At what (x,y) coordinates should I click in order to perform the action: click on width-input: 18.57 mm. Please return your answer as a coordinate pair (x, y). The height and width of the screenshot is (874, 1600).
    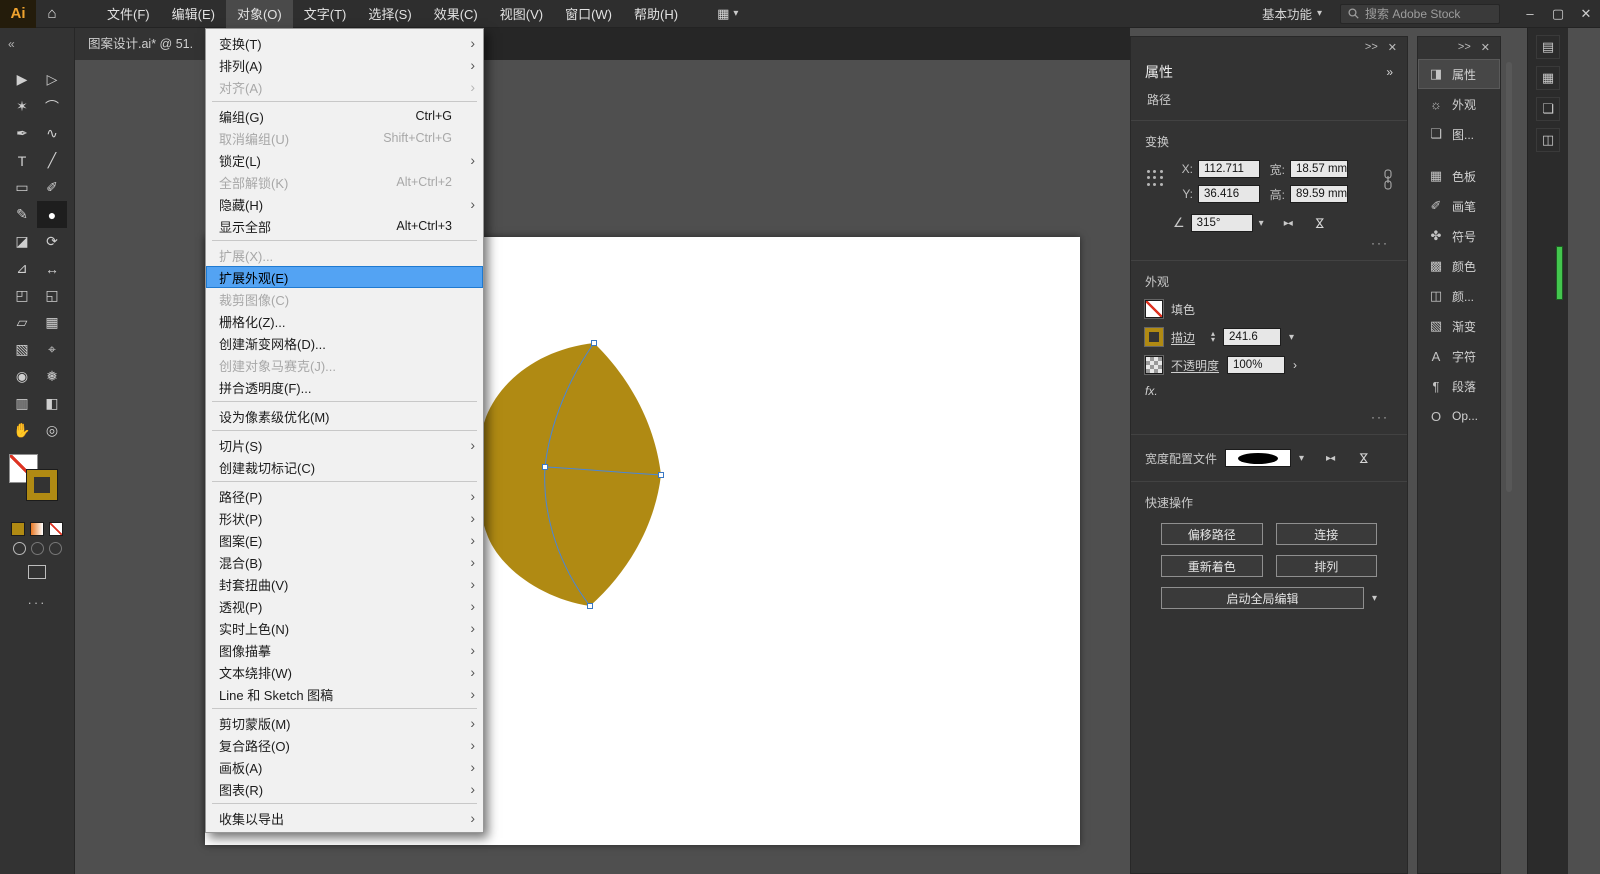
    Looking at the image, I should click on (1319, 169).